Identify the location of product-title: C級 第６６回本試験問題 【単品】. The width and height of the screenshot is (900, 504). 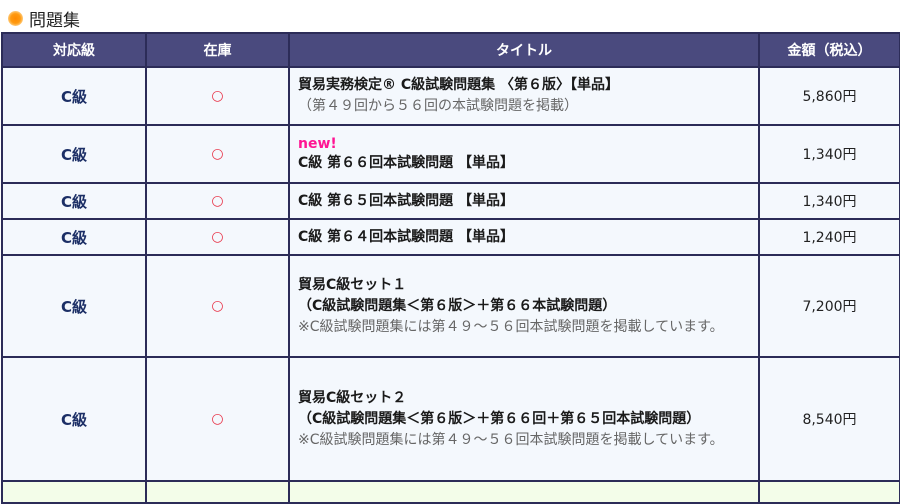
(524, 163).